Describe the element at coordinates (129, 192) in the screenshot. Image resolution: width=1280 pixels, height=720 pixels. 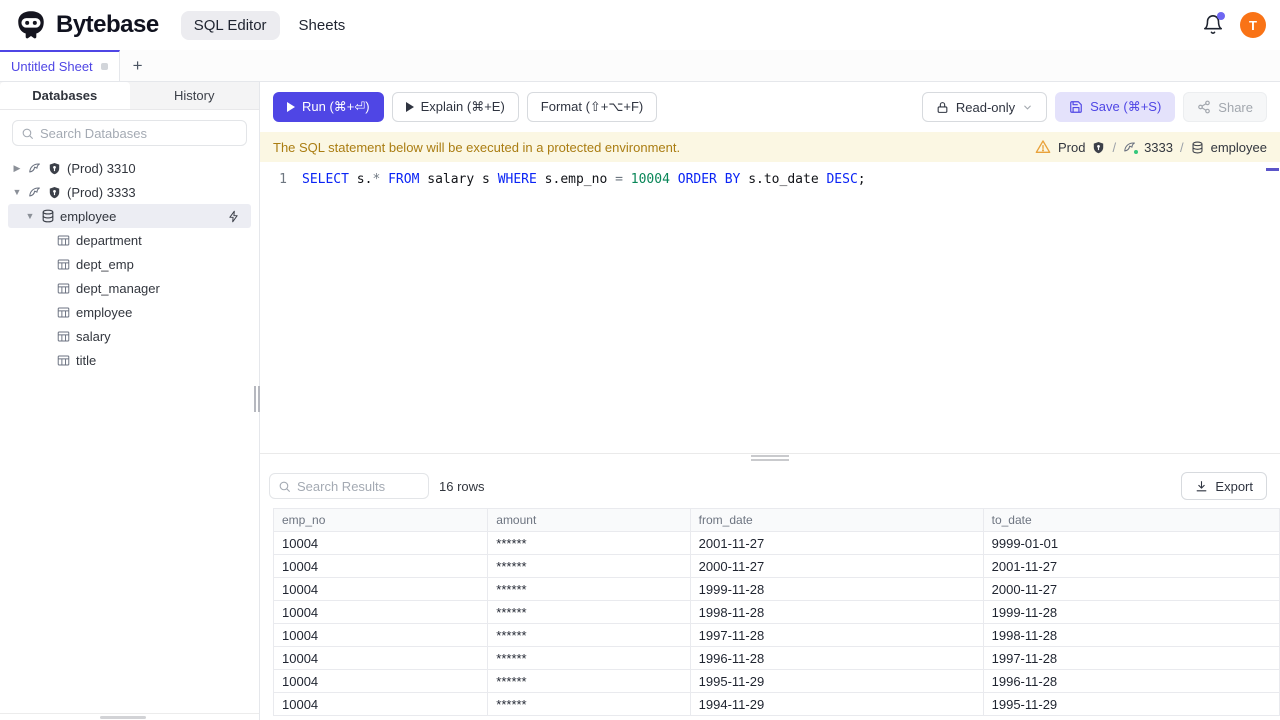
I see `tree-instance-3333: ▼ (Prod) 3333` at that location.